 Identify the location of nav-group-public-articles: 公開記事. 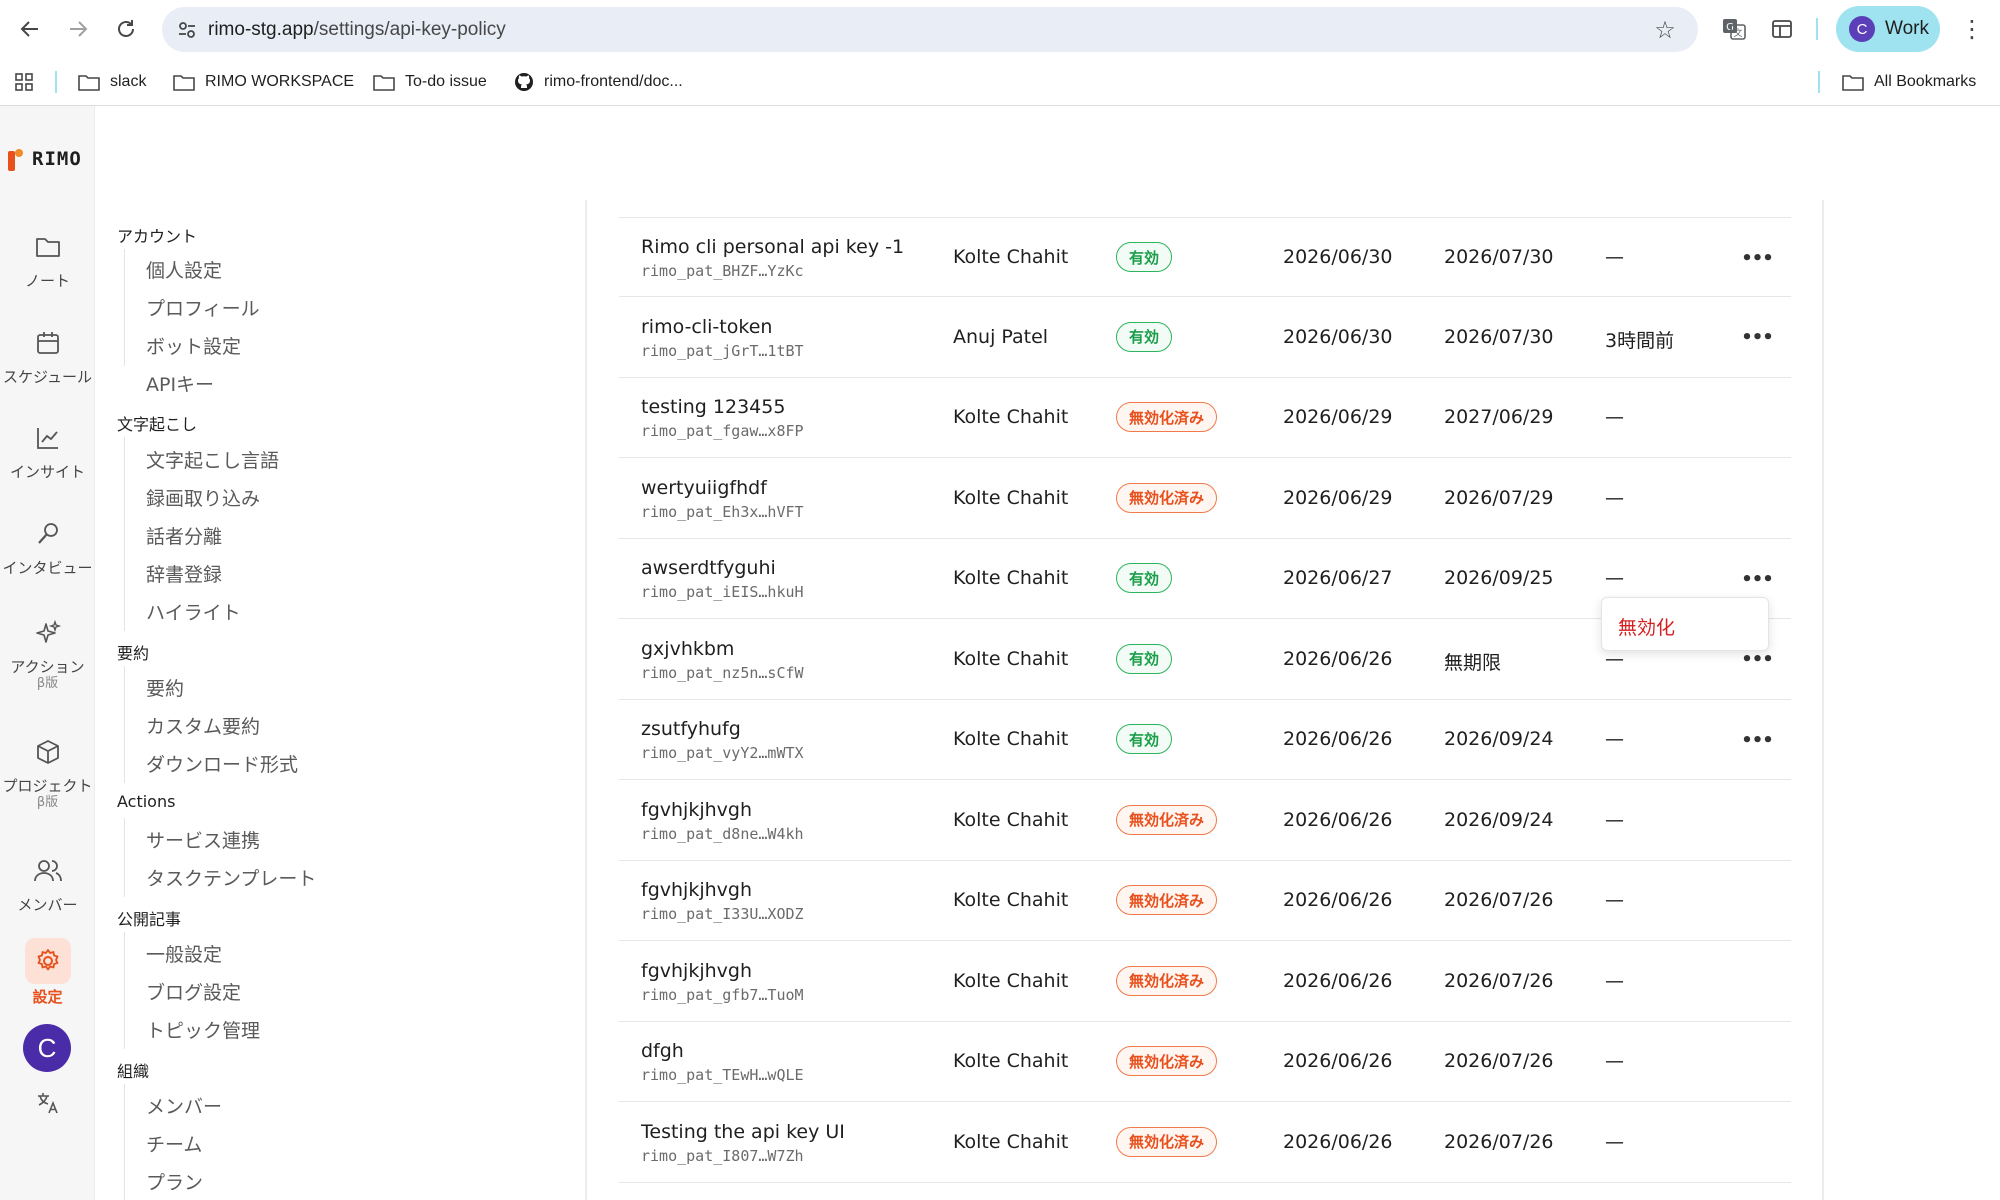
(149, 919).